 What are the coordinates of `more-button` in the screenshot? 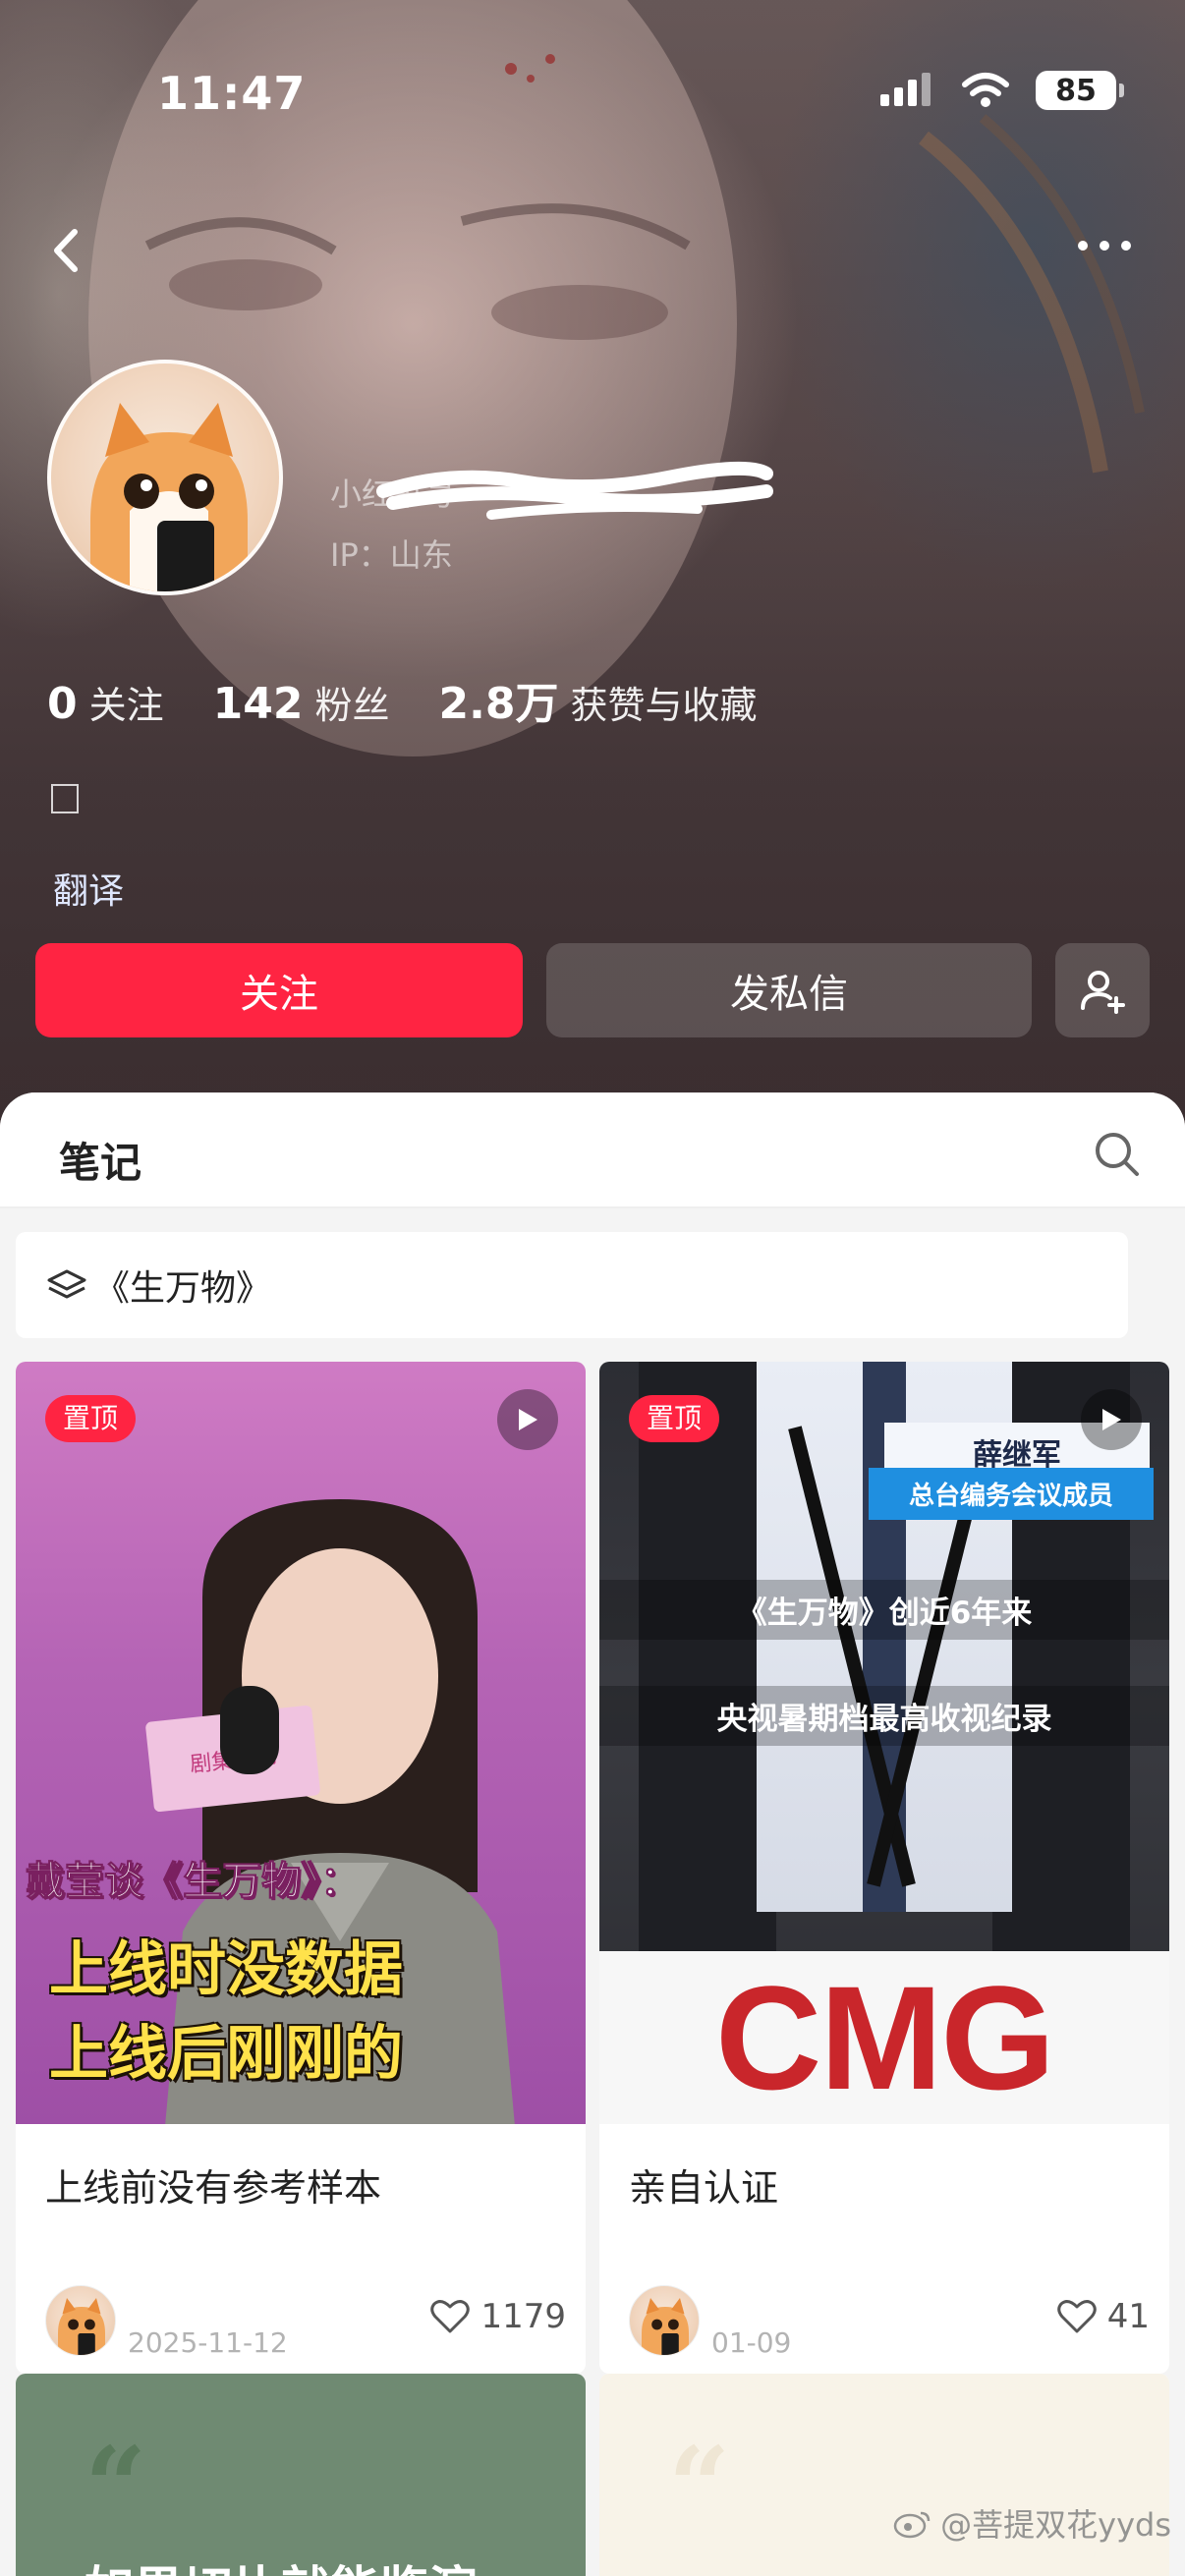 It's located at (1104, 245).